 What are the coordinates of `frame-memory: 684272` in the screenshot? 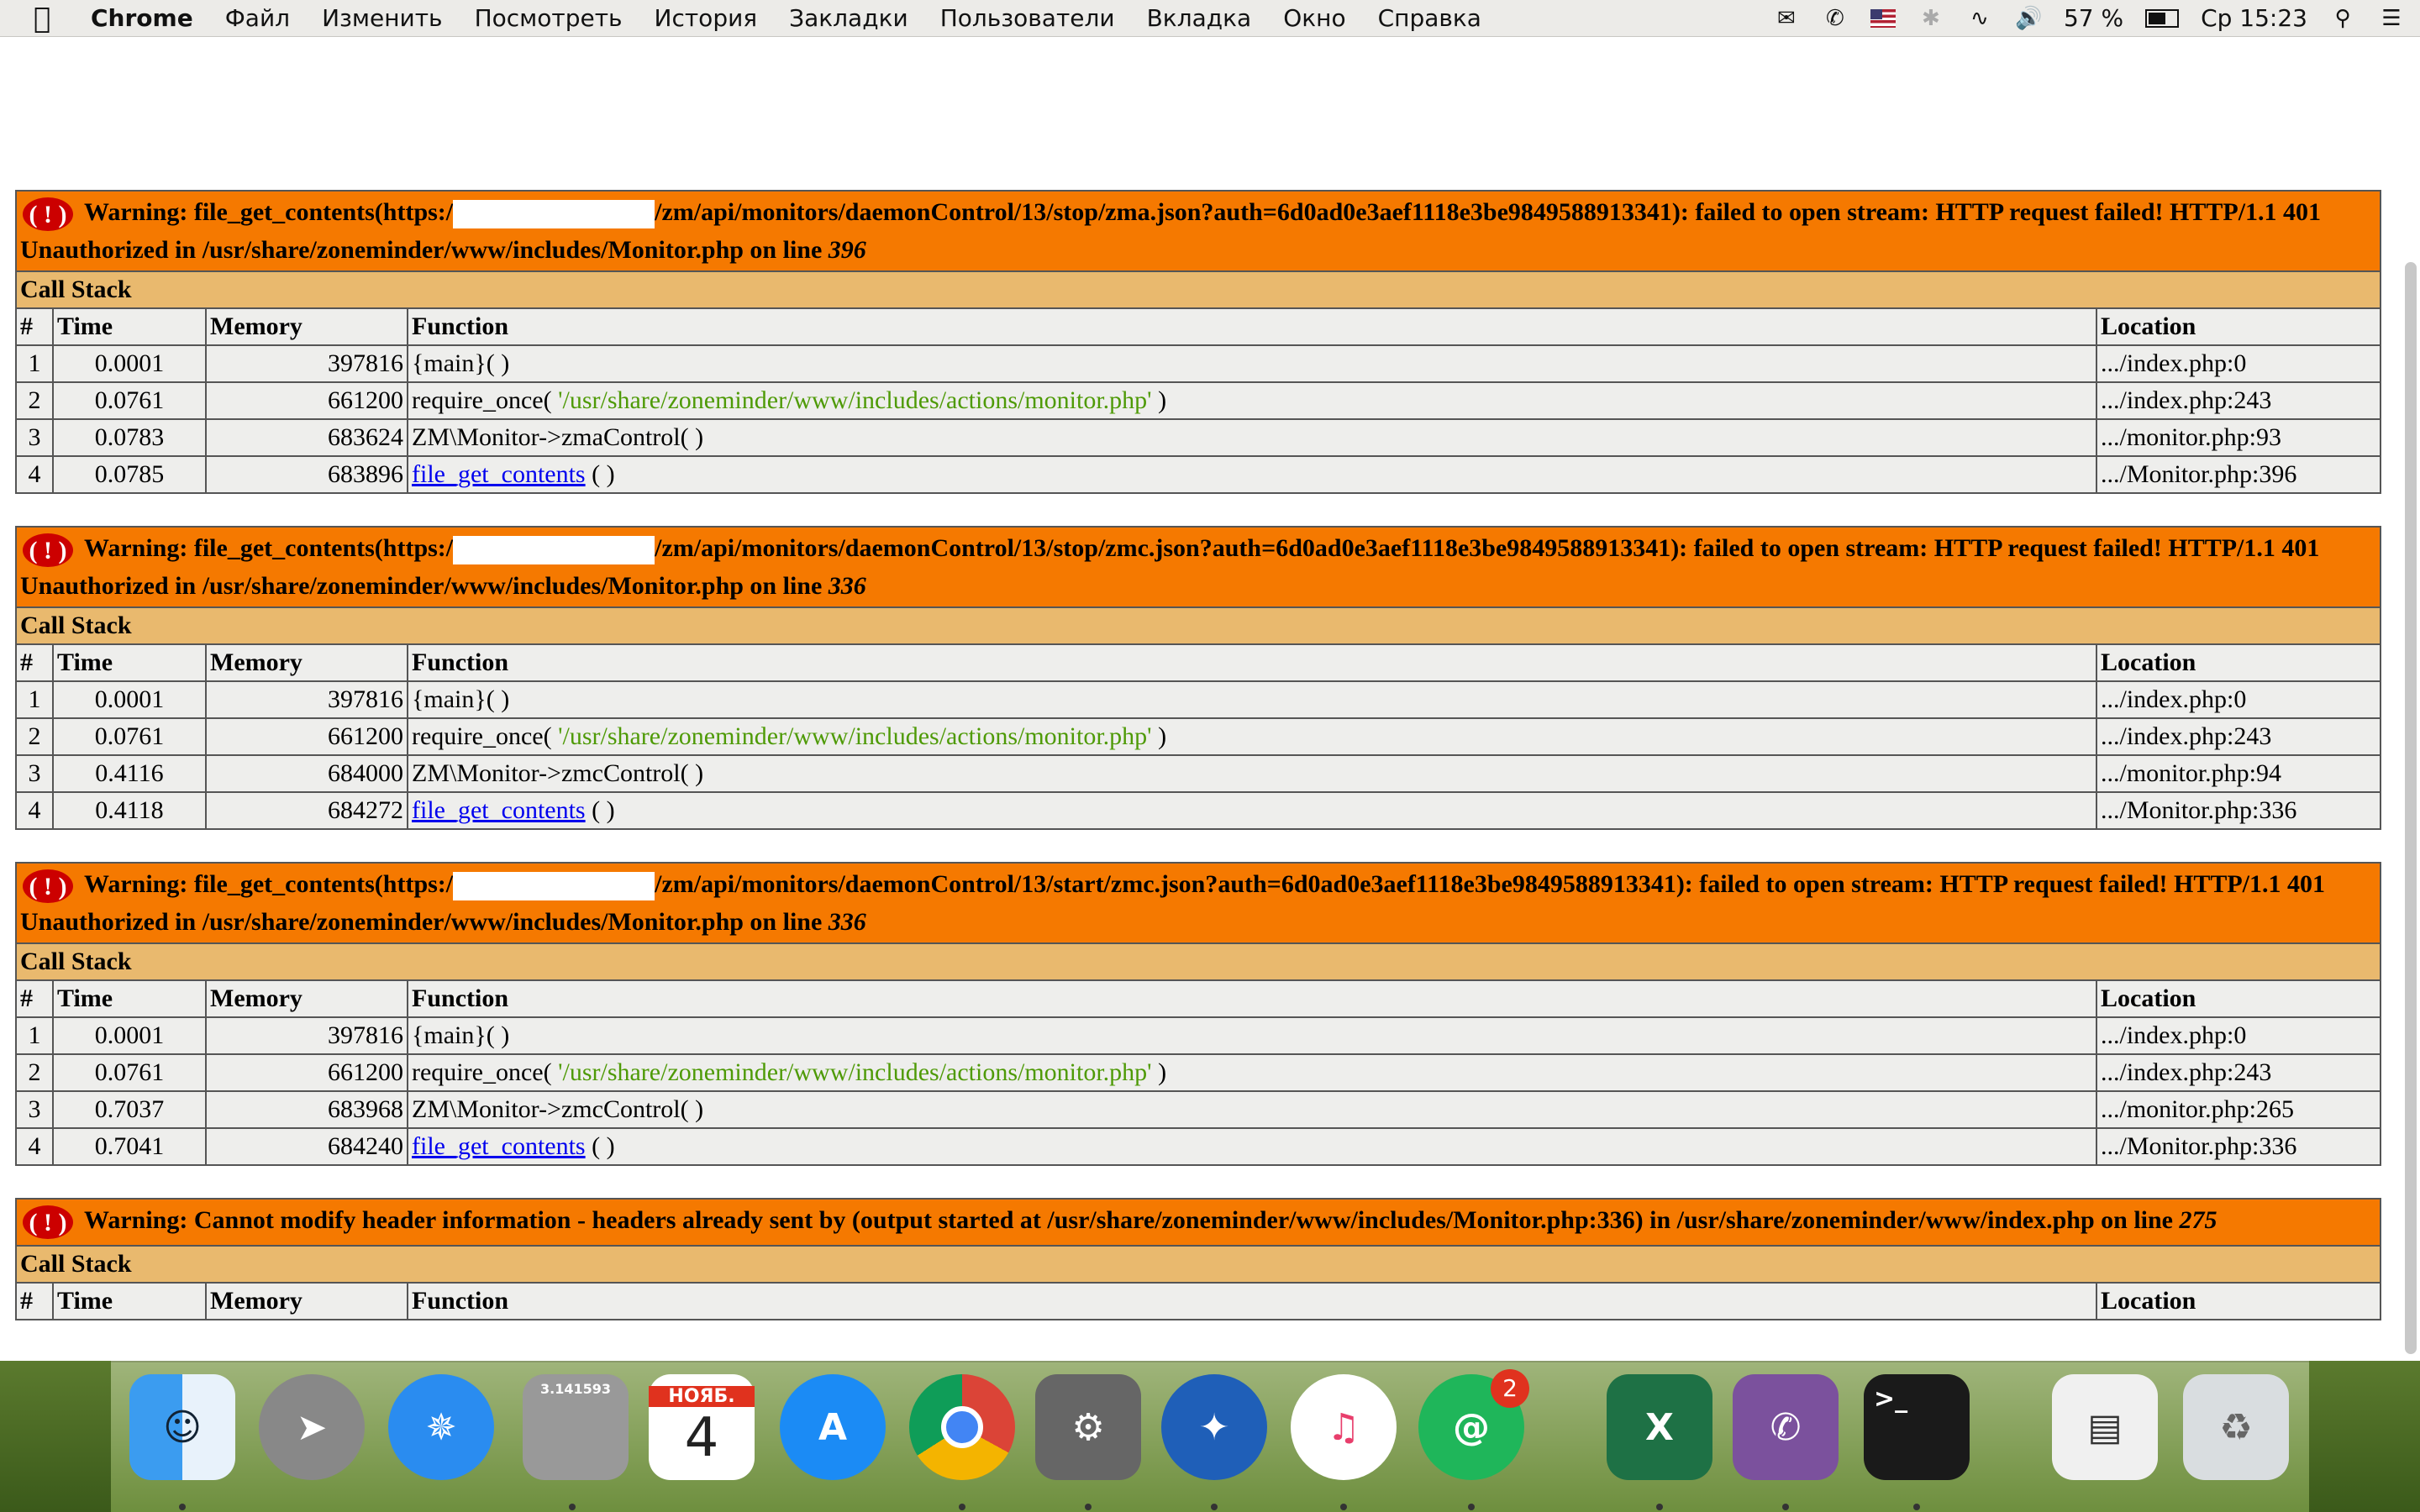 It's located at (306, 810).